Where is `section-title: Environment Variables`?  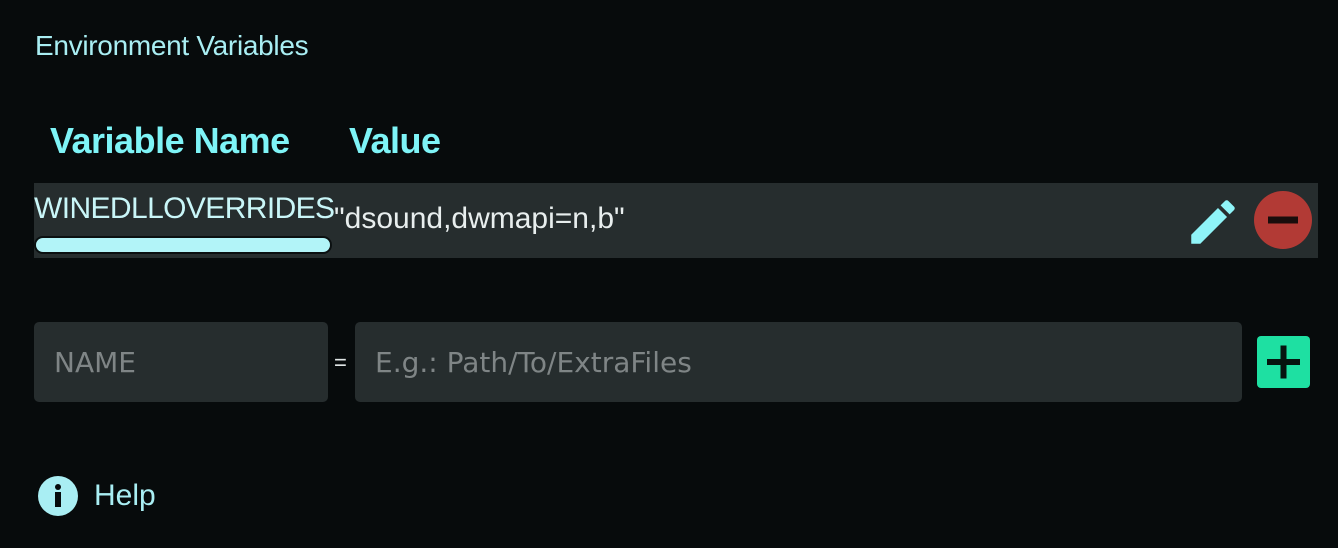 section-title: Environment Variables is located at coordinates (172, 45).